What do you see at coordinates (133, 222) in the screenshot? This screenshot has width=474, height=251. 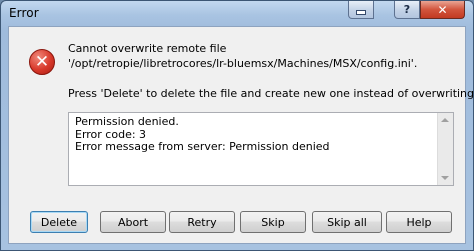 I see `abort-button: Abort` at bounding box center [133, 222].